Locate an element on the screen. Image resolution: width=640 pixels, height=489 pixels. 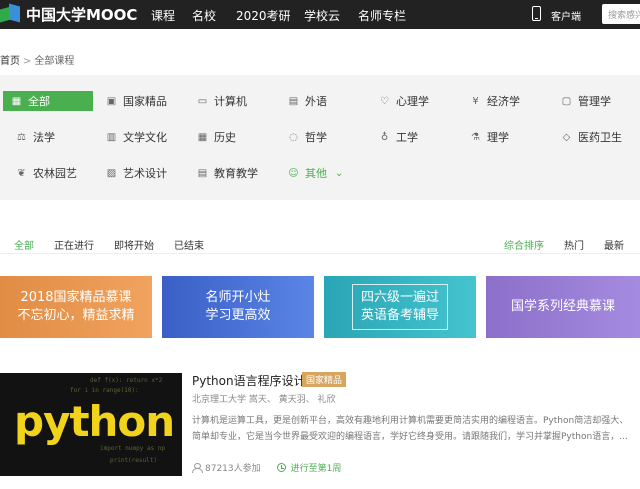
category-foreign-language: ▤ 外语 is located at coordinates (307, 101).